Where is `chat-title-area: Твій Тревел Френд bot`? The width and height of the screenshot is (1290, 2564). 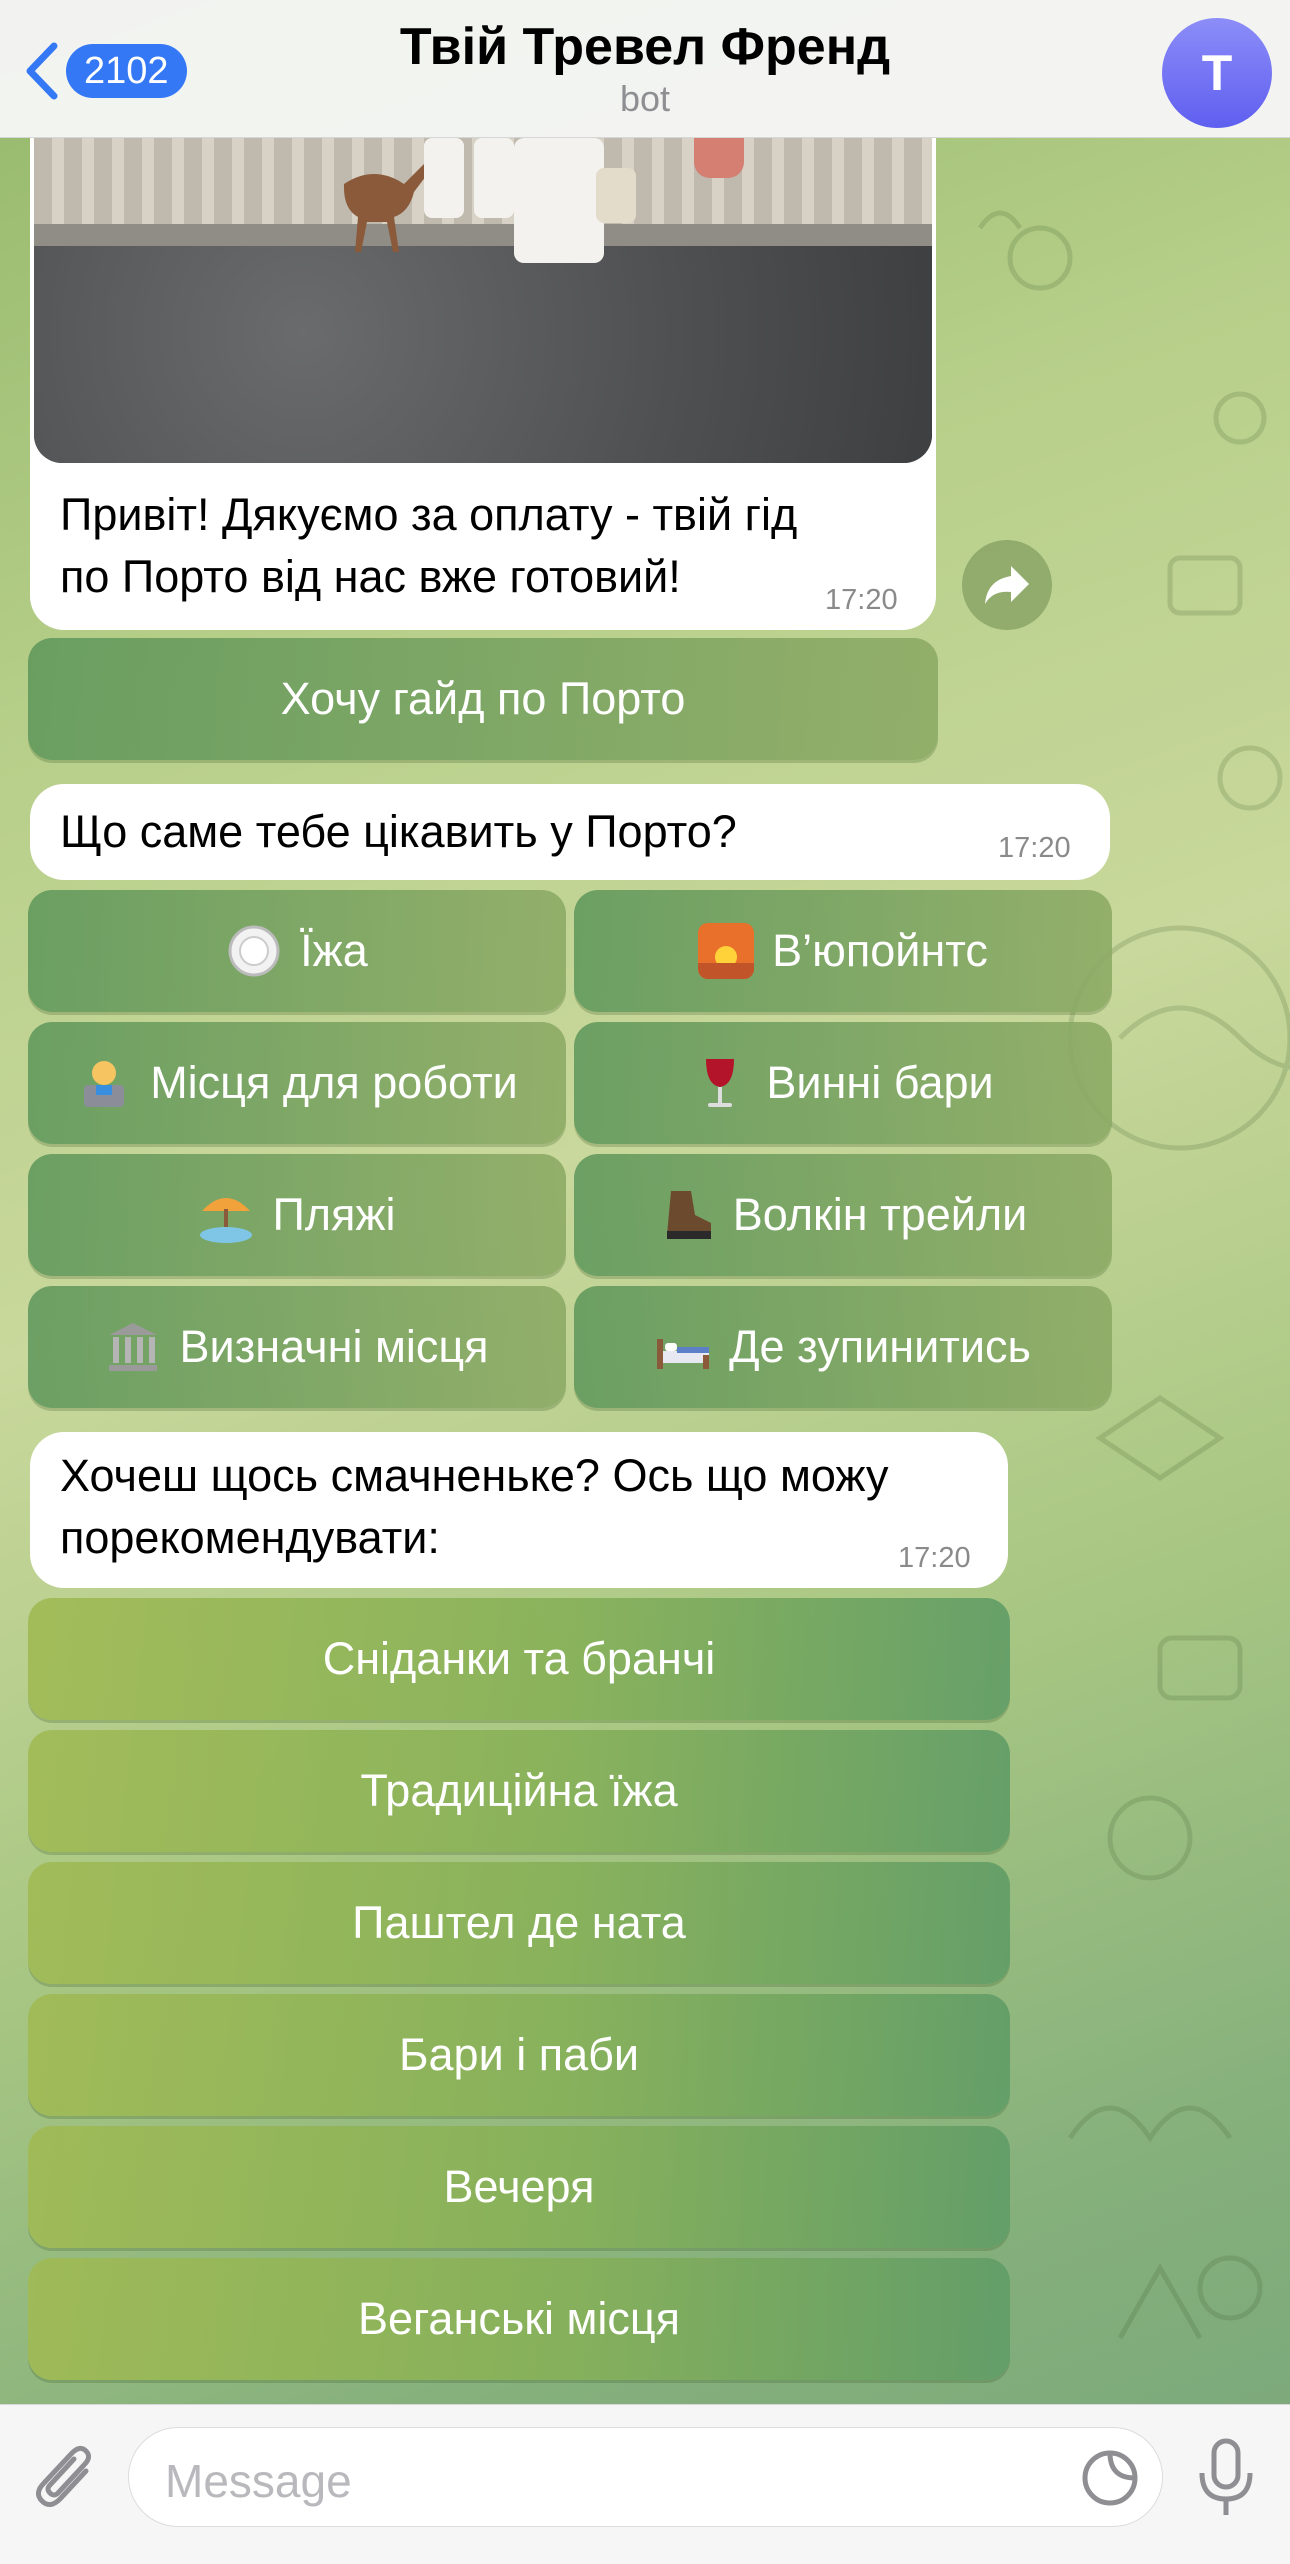
chat-title-area: Твій Тревел Френд bot is located at coordinates (645, 68).